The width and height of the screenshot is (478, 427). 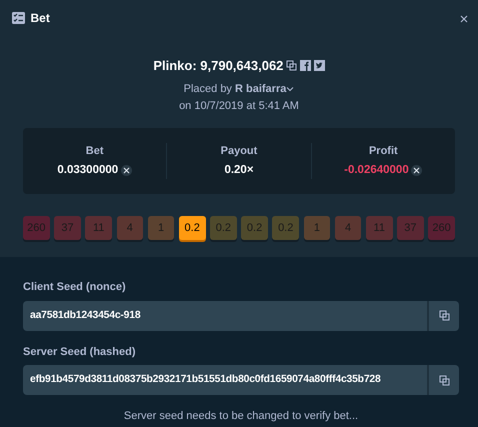 What do you see at coordinates (239, 106) in the screenshot?
I see `bet-date: on 10/7/2019 at 5:41 AM` at bounding box center [239, 106].